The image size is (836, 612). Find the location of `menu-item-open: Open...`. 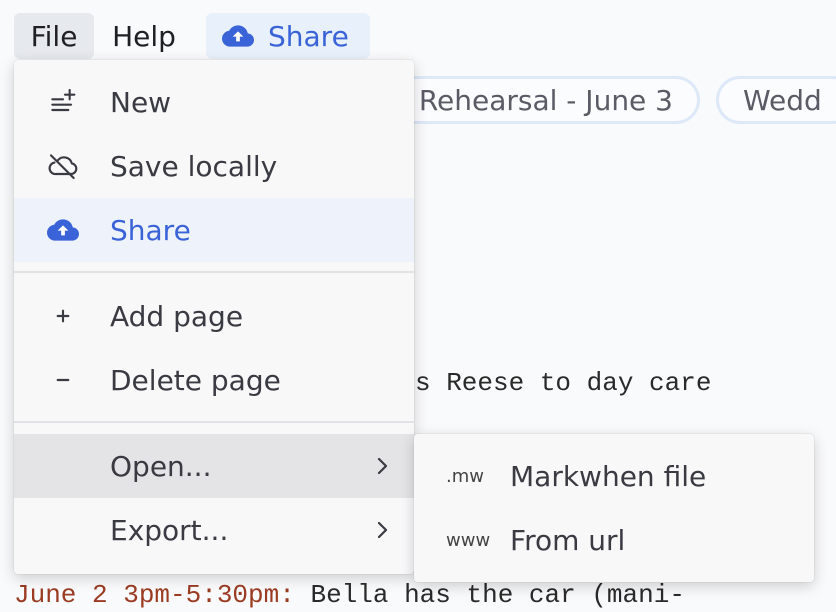

menu-item-open: Open... is located at coordinates (214, 466).